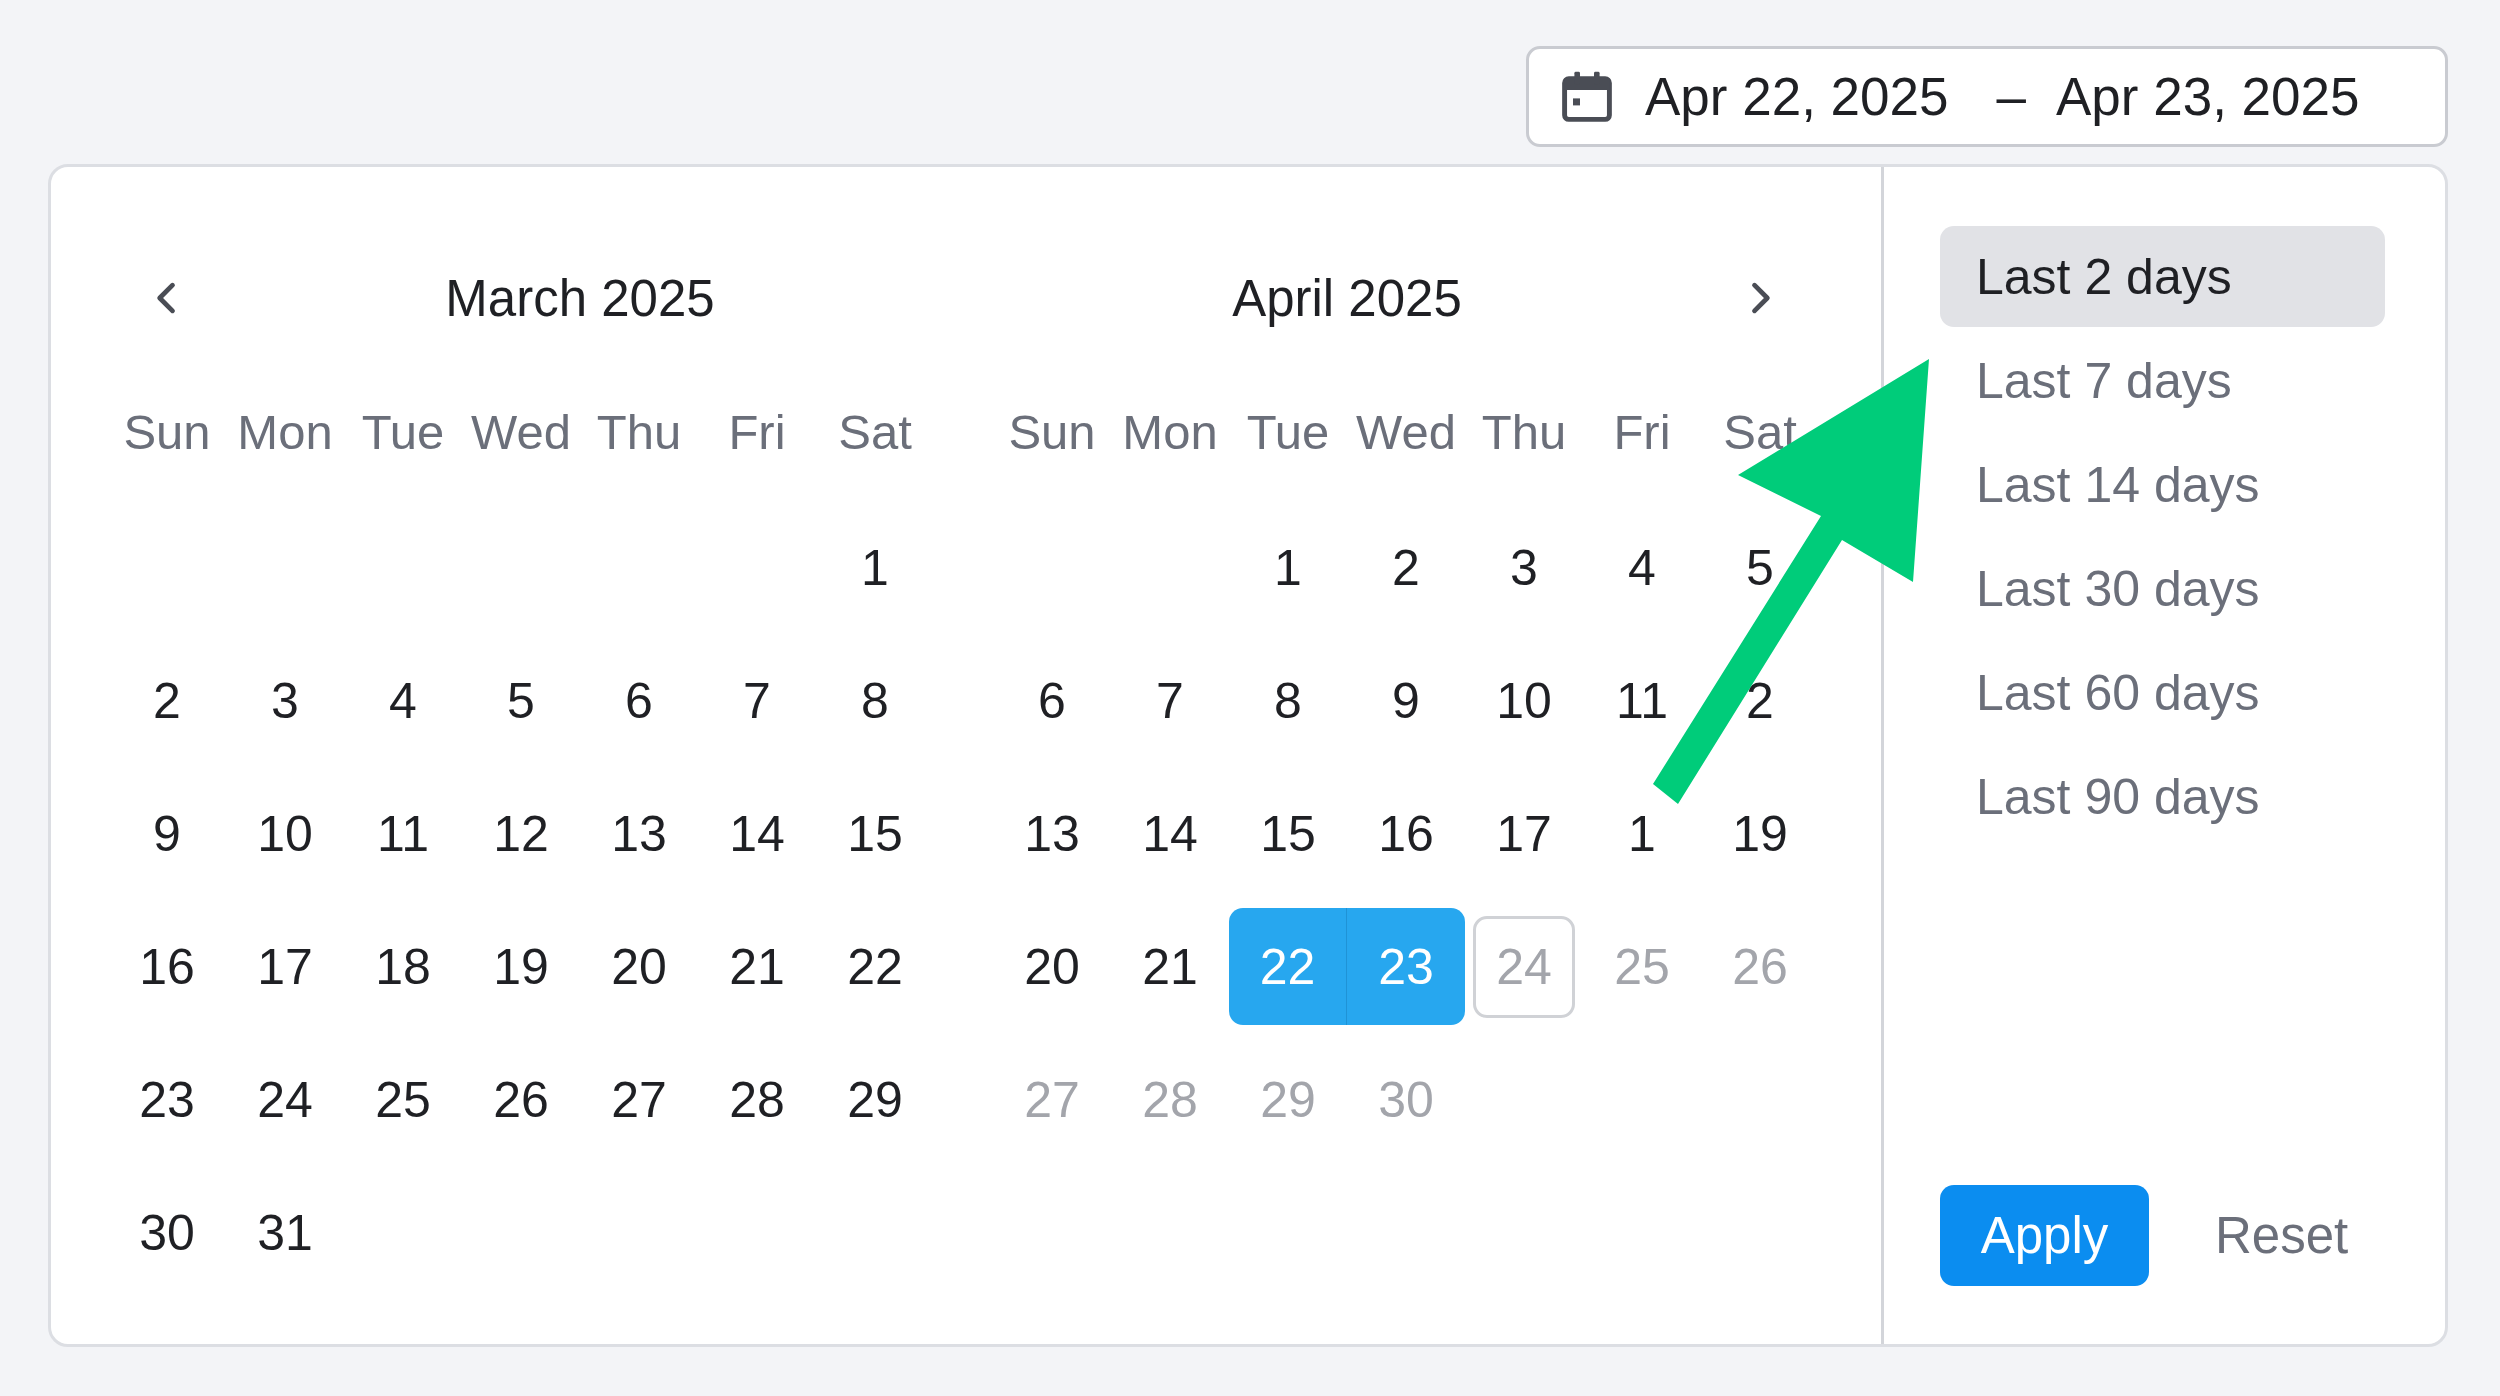 This screenshot has height=1396, width=2500. Describe the element at coordinates (2282, 1235) in the screenshot. I see `reset-button: Reset` at that location.